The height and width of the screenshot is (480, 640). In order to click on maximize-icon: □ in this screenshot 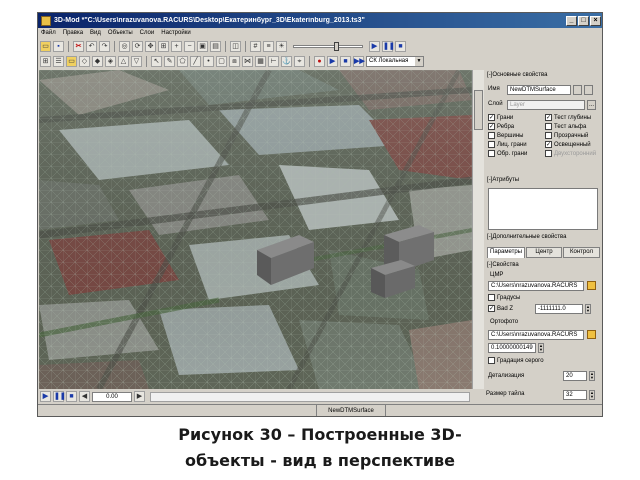, I will do `click(583, 20)`.